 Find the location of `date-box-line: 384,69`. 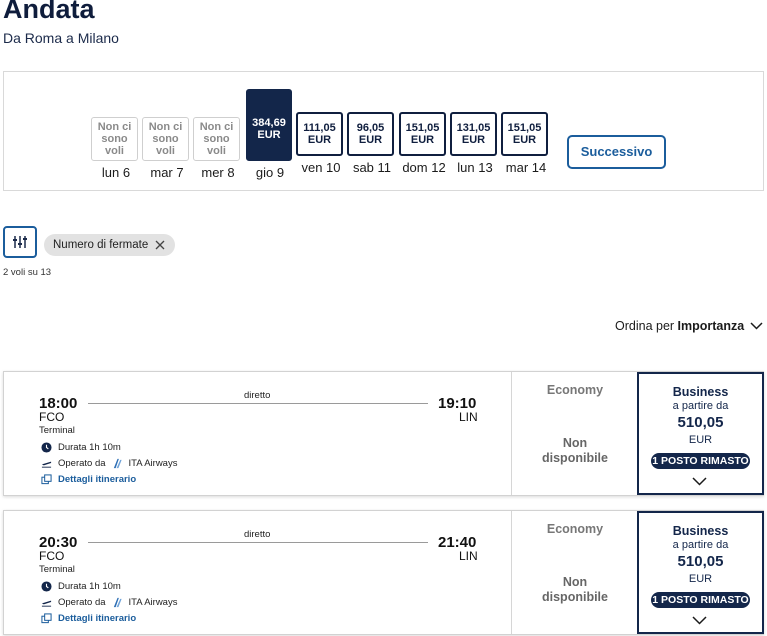

date-box-line: 384,69 is located at coordinates (269, 123).